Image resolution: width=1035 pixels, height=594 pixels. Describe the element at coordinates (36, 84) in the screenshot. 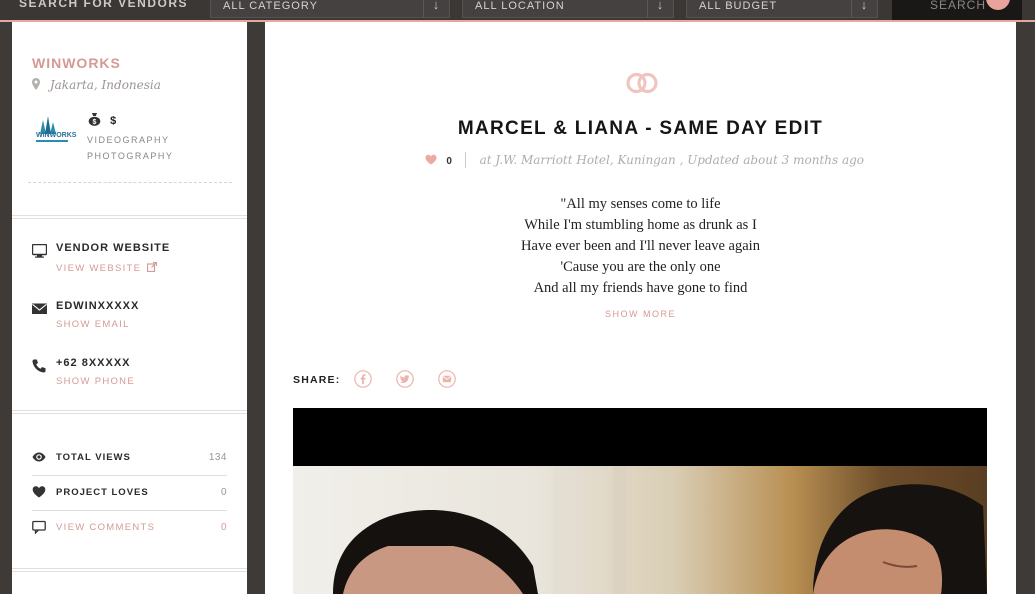

I see `location-pin-icon` at that location.